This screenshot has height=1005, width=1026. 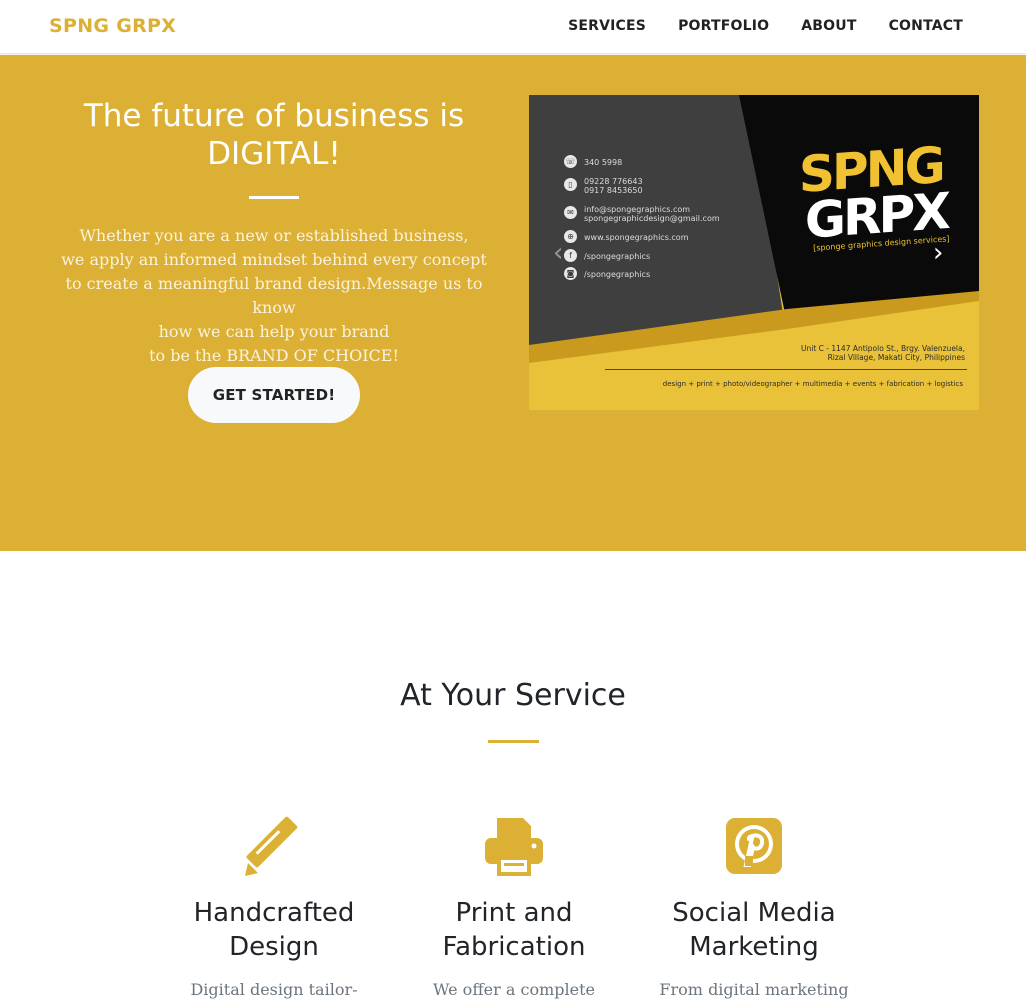 What do you see at coordinates (613, 181) in the screenshot?
I see `card-mobile-text: 09228 776643` at bounding box center [613, 181].